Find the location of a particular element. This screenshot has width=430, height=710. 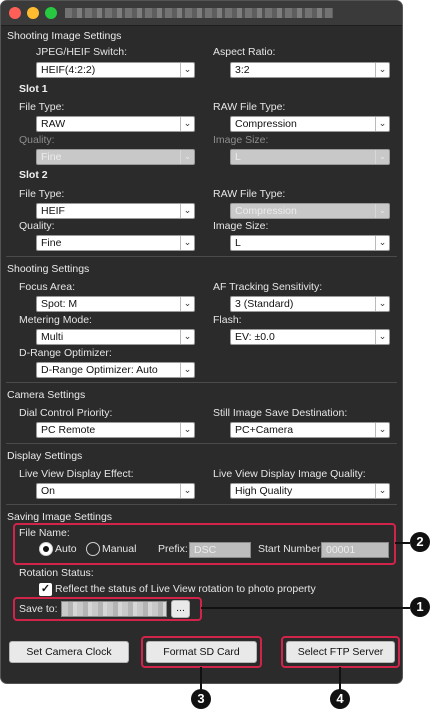

slot2-image-size-value: L is located at coordinates (238, 243).